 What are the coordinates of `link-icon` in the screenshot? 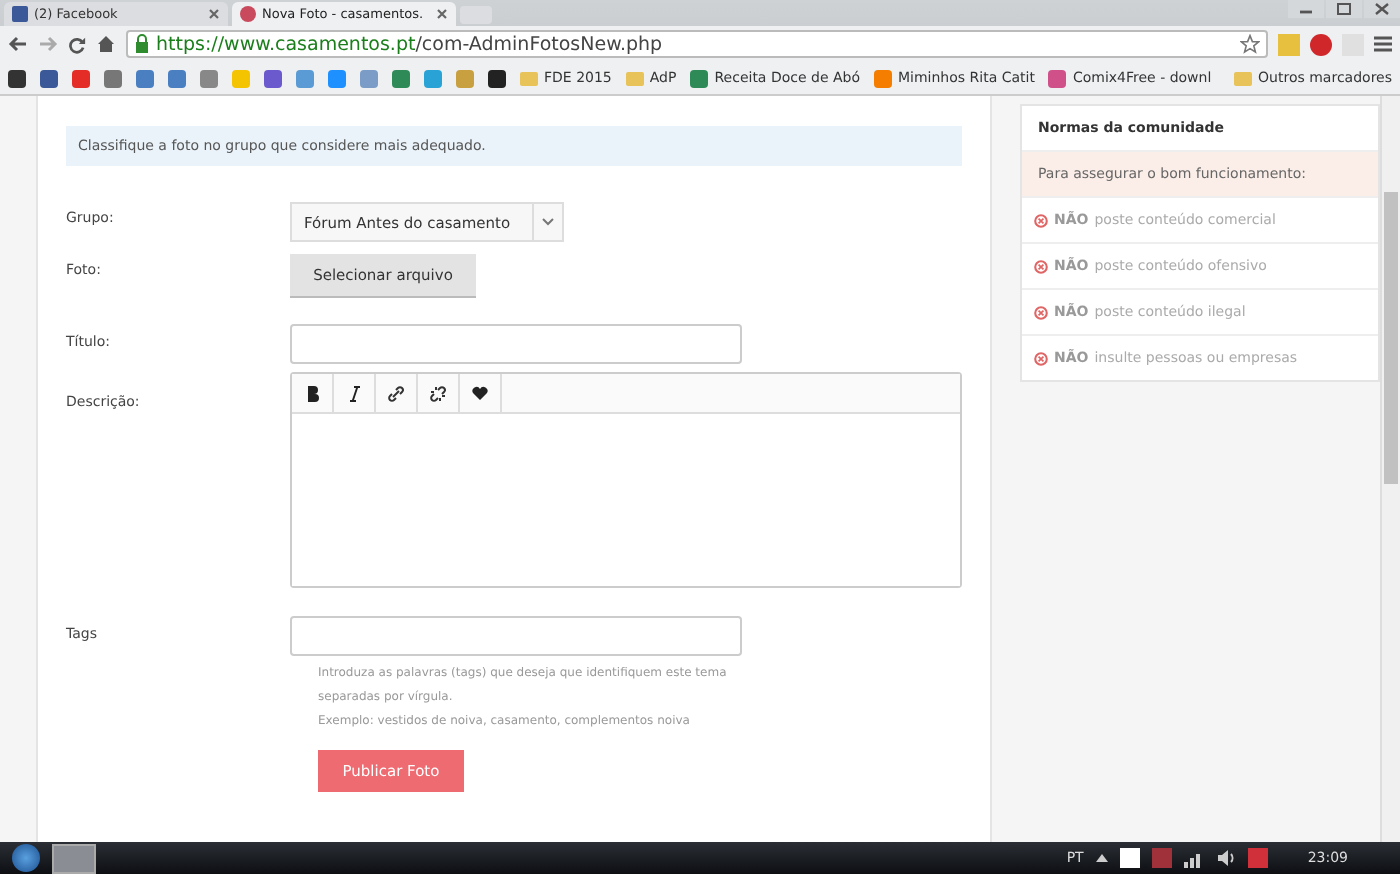 It's located at (396, 393).